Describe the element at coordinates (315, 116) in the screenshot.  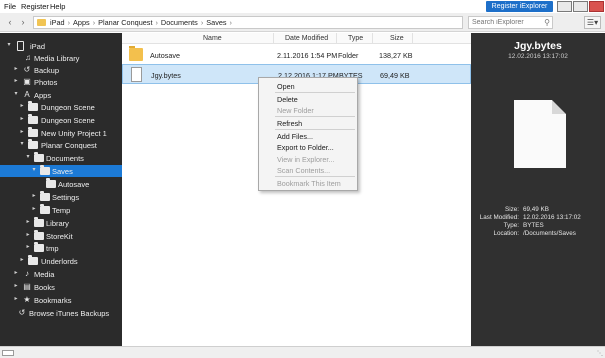
I see `menu-separator` at that location.